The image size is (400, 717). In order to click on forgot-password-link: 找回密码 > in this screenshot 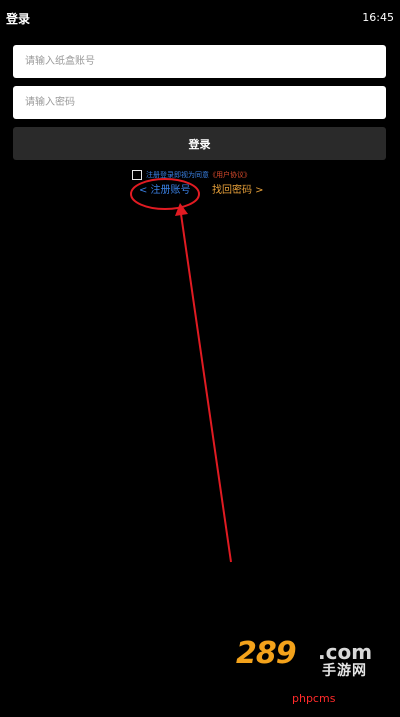, I will do `click(238, 191)`.